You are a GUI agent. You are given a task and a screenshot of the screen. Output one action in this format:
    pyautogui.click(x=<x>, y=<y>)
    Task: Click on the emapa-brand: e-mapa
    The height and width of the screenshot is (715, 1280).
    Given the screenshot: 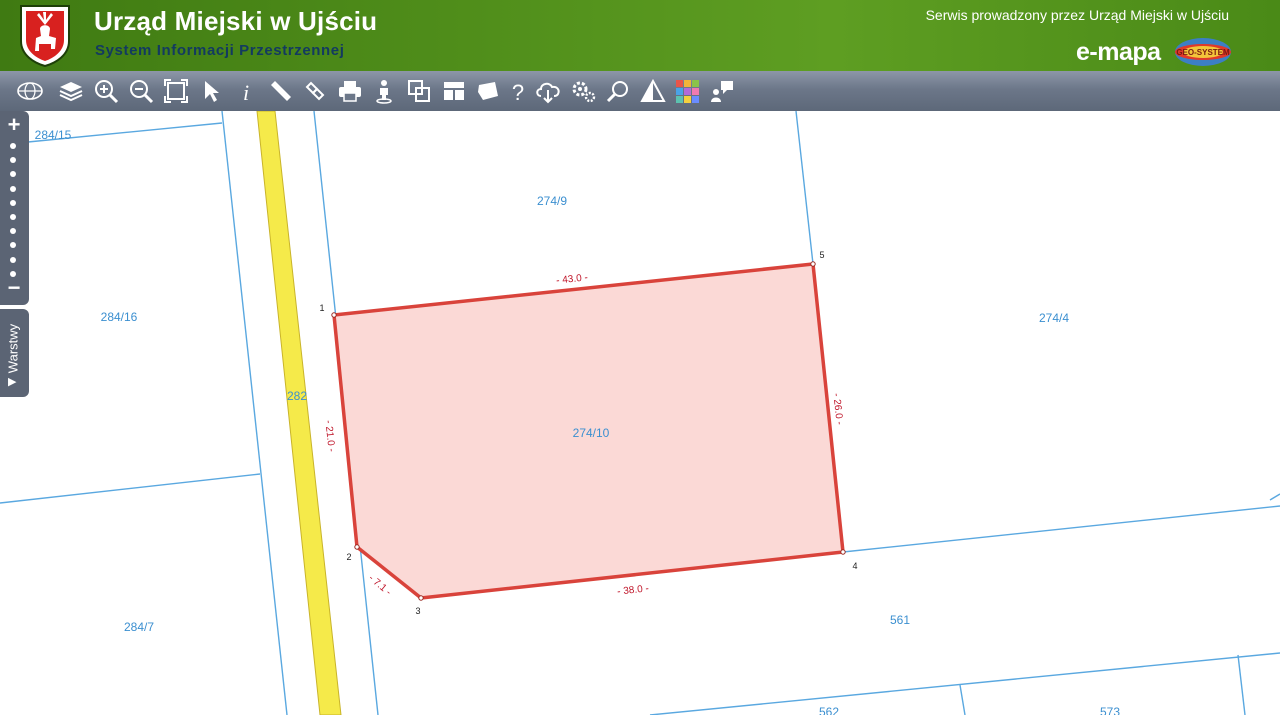 What is the action you would take?
    pyautogui.click(x=1118, y=52)
    